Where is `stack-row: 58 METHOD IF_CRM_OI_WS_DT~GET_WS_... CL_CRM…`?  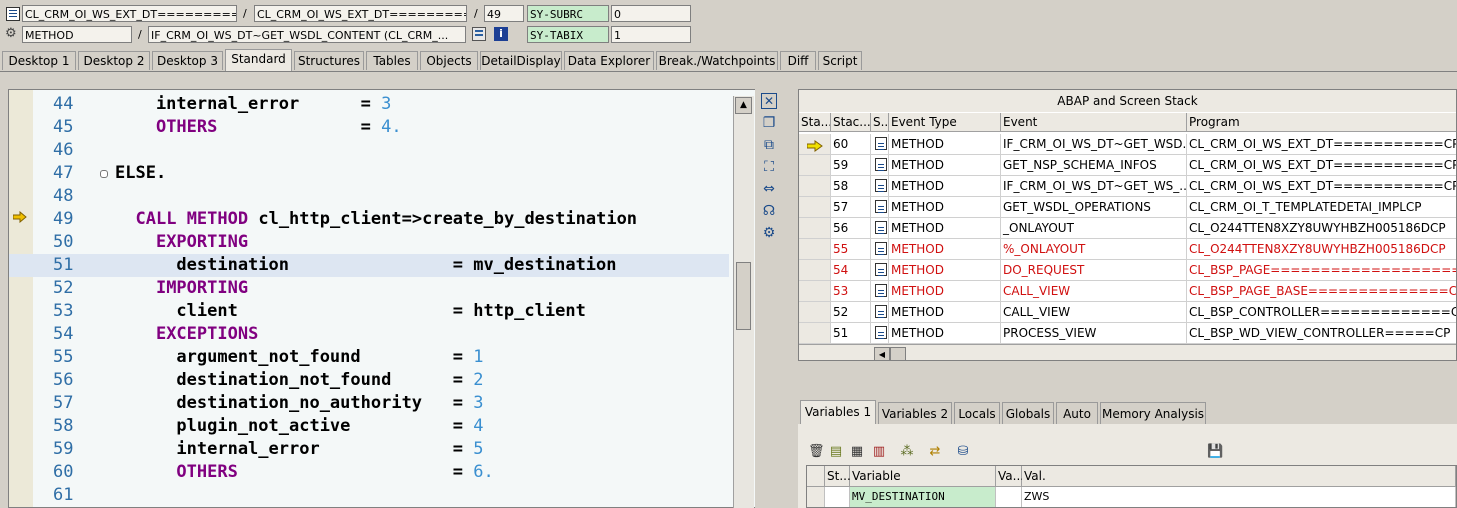
stack-row: 58 METHOD IF_CRM_OI_WS_DT~GET_WS_... CL_CRM… is located at coordinates (1127, 186).